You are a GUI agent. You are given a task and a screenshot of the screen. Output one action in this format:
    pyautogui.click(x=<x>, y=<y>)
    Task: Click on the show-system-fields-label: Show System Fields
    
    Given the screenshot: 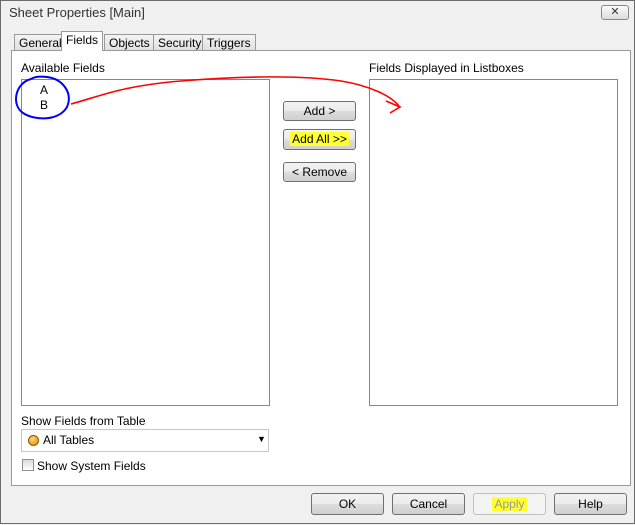 What is the action you would take?
    pyautogui.click(x=91, y=466)
    